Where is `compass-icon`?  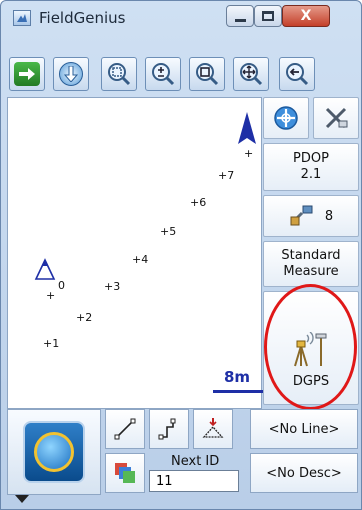 compass-icon is located at coordinates (286, 118).